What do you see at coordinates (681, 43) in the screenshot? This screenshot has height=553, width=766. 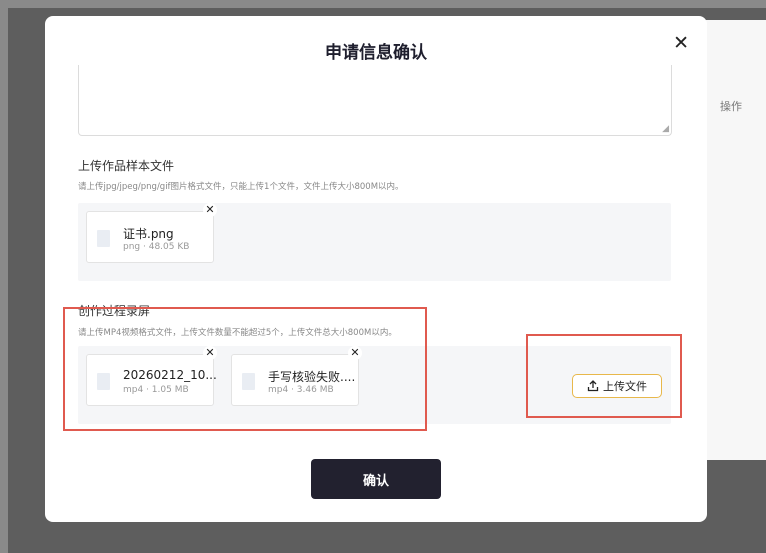 I see `close-icon: ✕` at bounding box center [681, 43].